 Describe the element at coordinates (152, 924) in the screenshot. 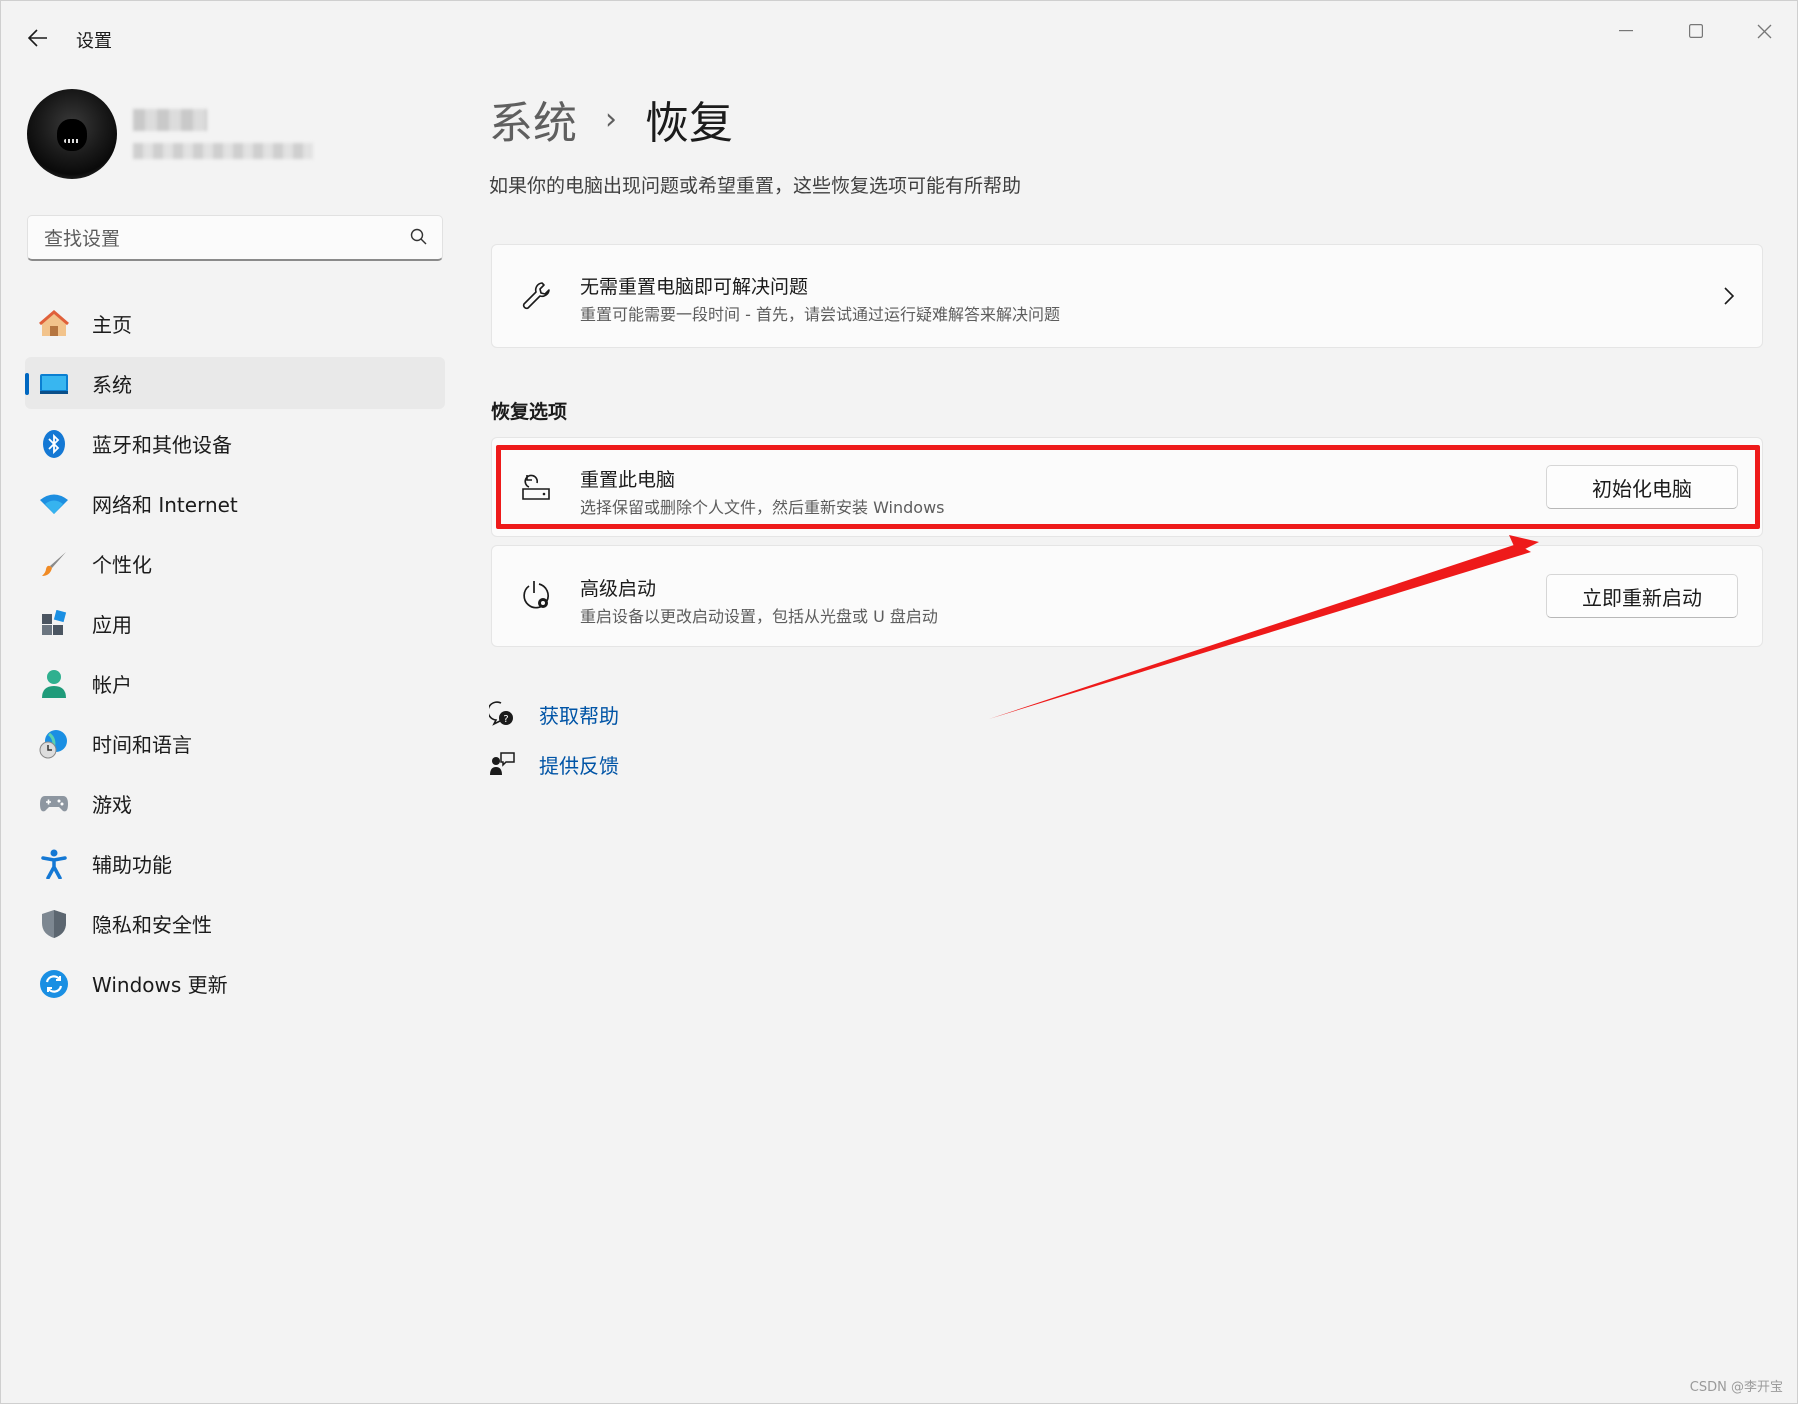

I see `sidebar-item-label: 隐私和安全性` at that location.